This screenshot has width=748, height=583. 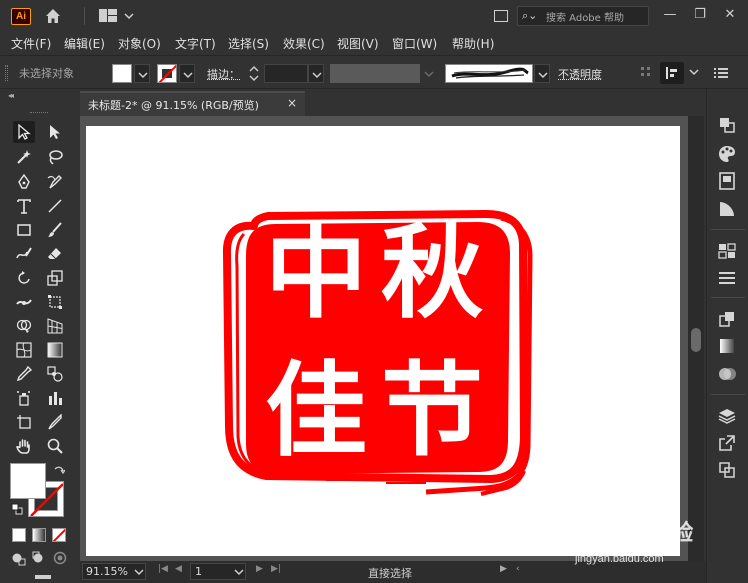 What do you see at coordinates (24, 302) in the screenshot?
I see `width-tool` at bounding box center [24, 302].